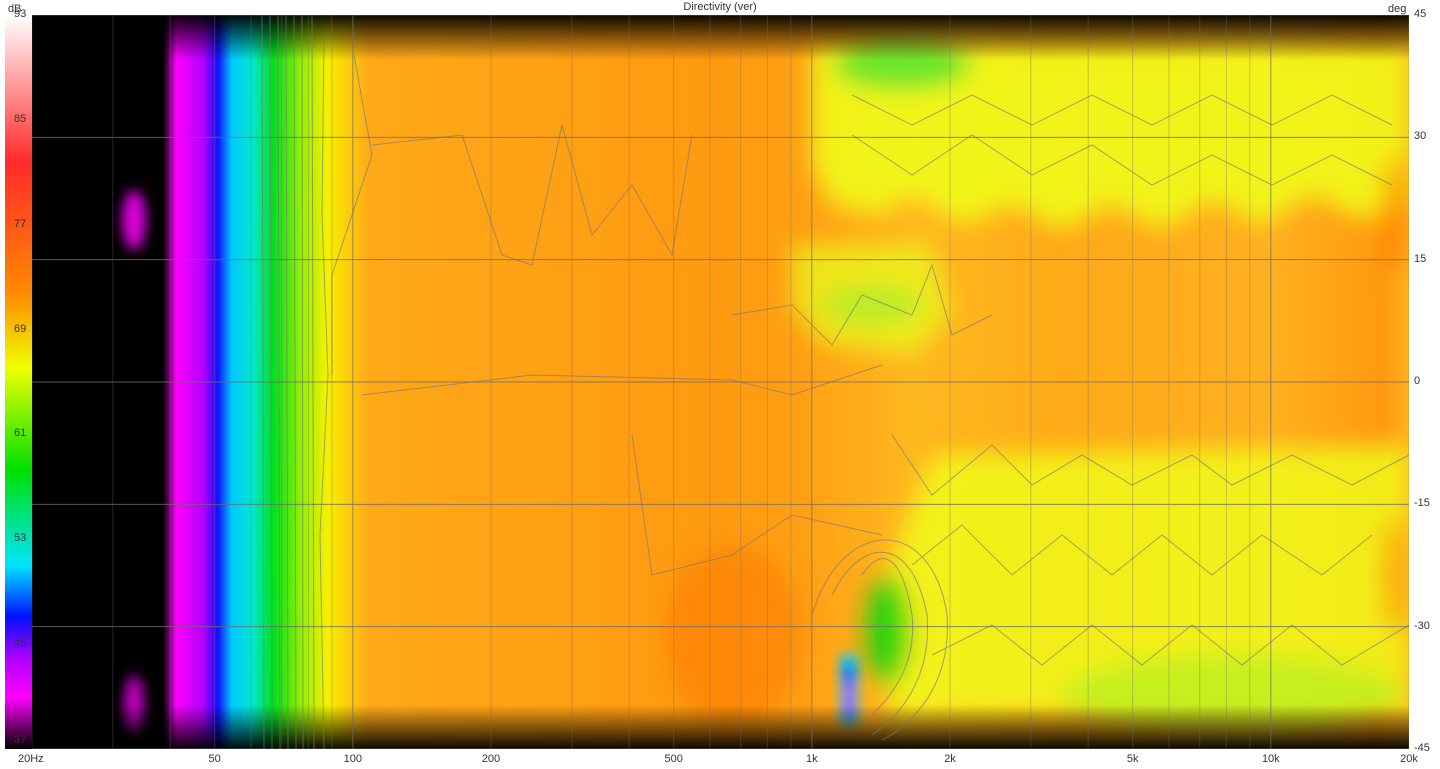 This screenshot has width=1440, height=769. I want to click on y-axis-unit-label: deg, so click(1397, 9).